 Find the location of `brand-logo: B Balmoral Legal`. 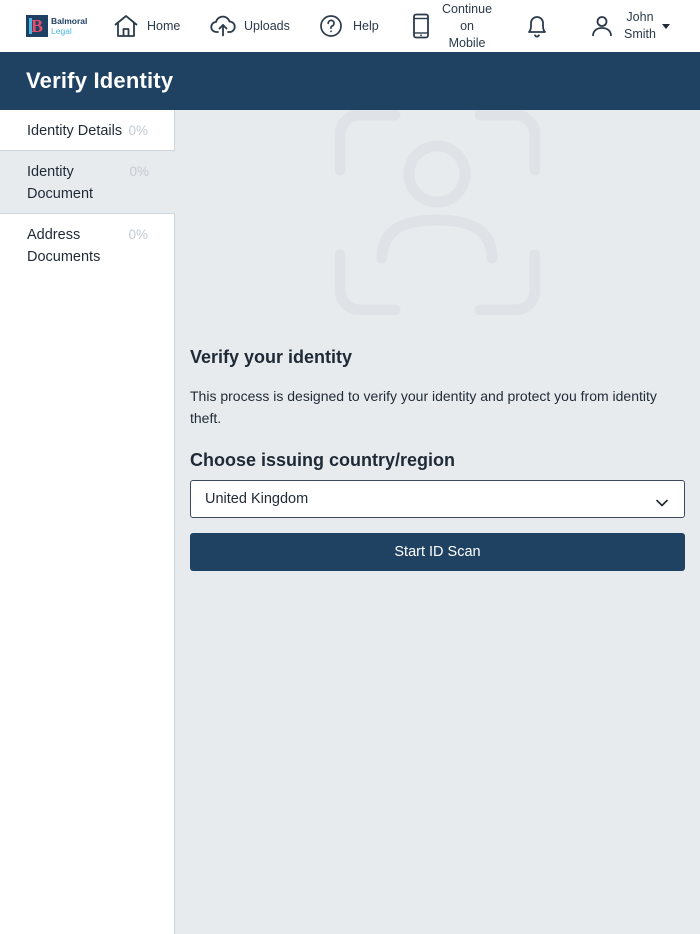

brand-logo: B Balmoral Legal is located at coordinates (56, 26).